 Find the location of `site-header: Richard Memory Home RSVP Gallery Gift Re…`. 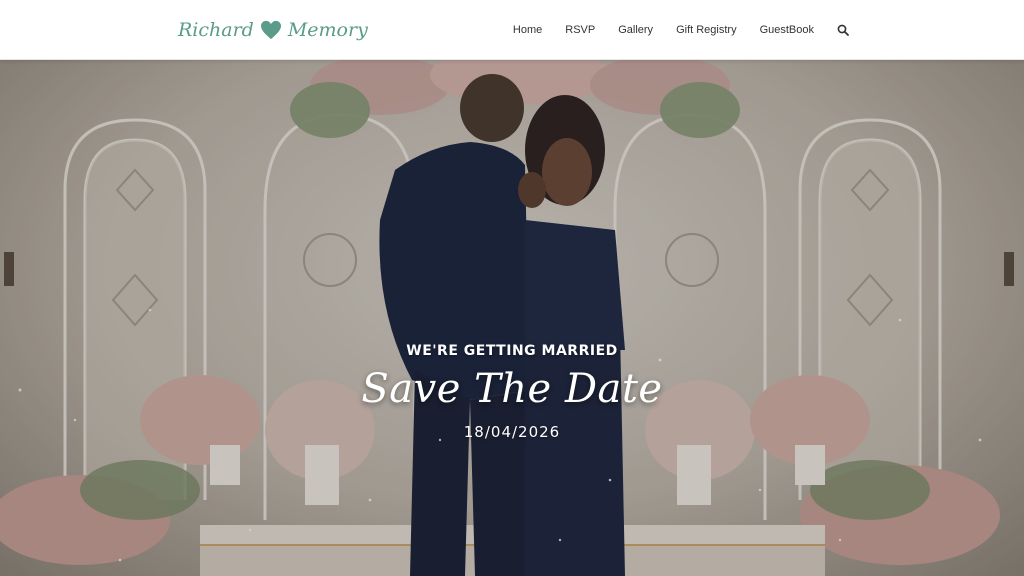

site-header: Richard Memory Home RSVP Gallery Gift Re… is located at coordinates (512, 30).